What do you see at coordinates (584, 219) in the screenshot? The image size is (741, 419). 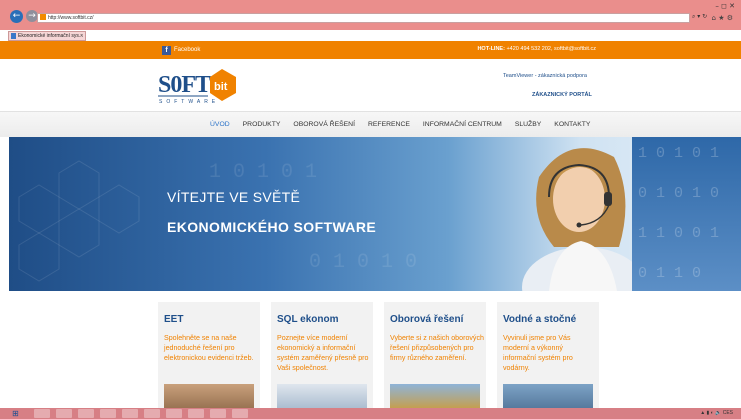 I see `support-agent-image` at bounding box center [584, 219].